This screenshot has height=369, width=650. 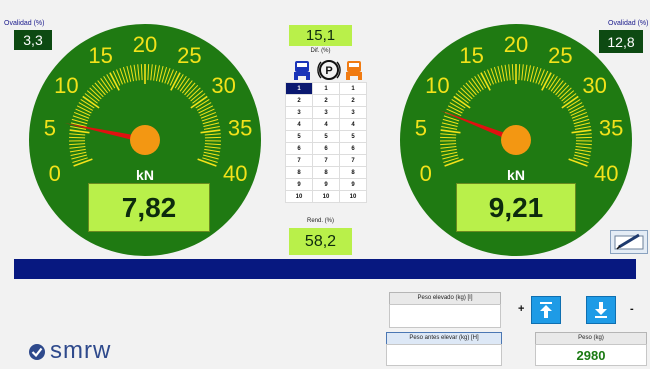 I want to click on left-scale-label: 10, so click(x=66, y=85).